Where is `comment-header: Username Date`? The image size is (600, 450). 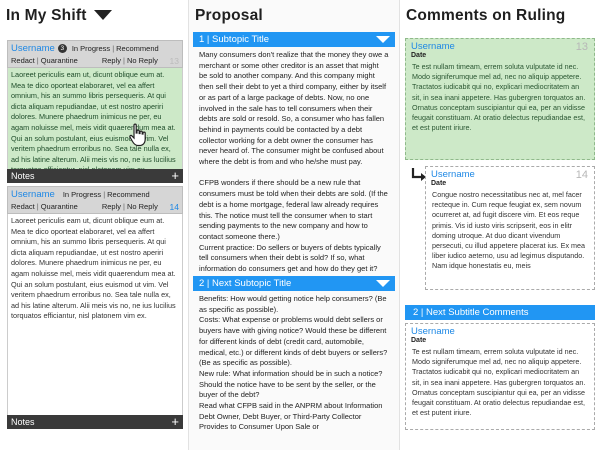
comment-header: Username Date is located at coordinates (500, 334).